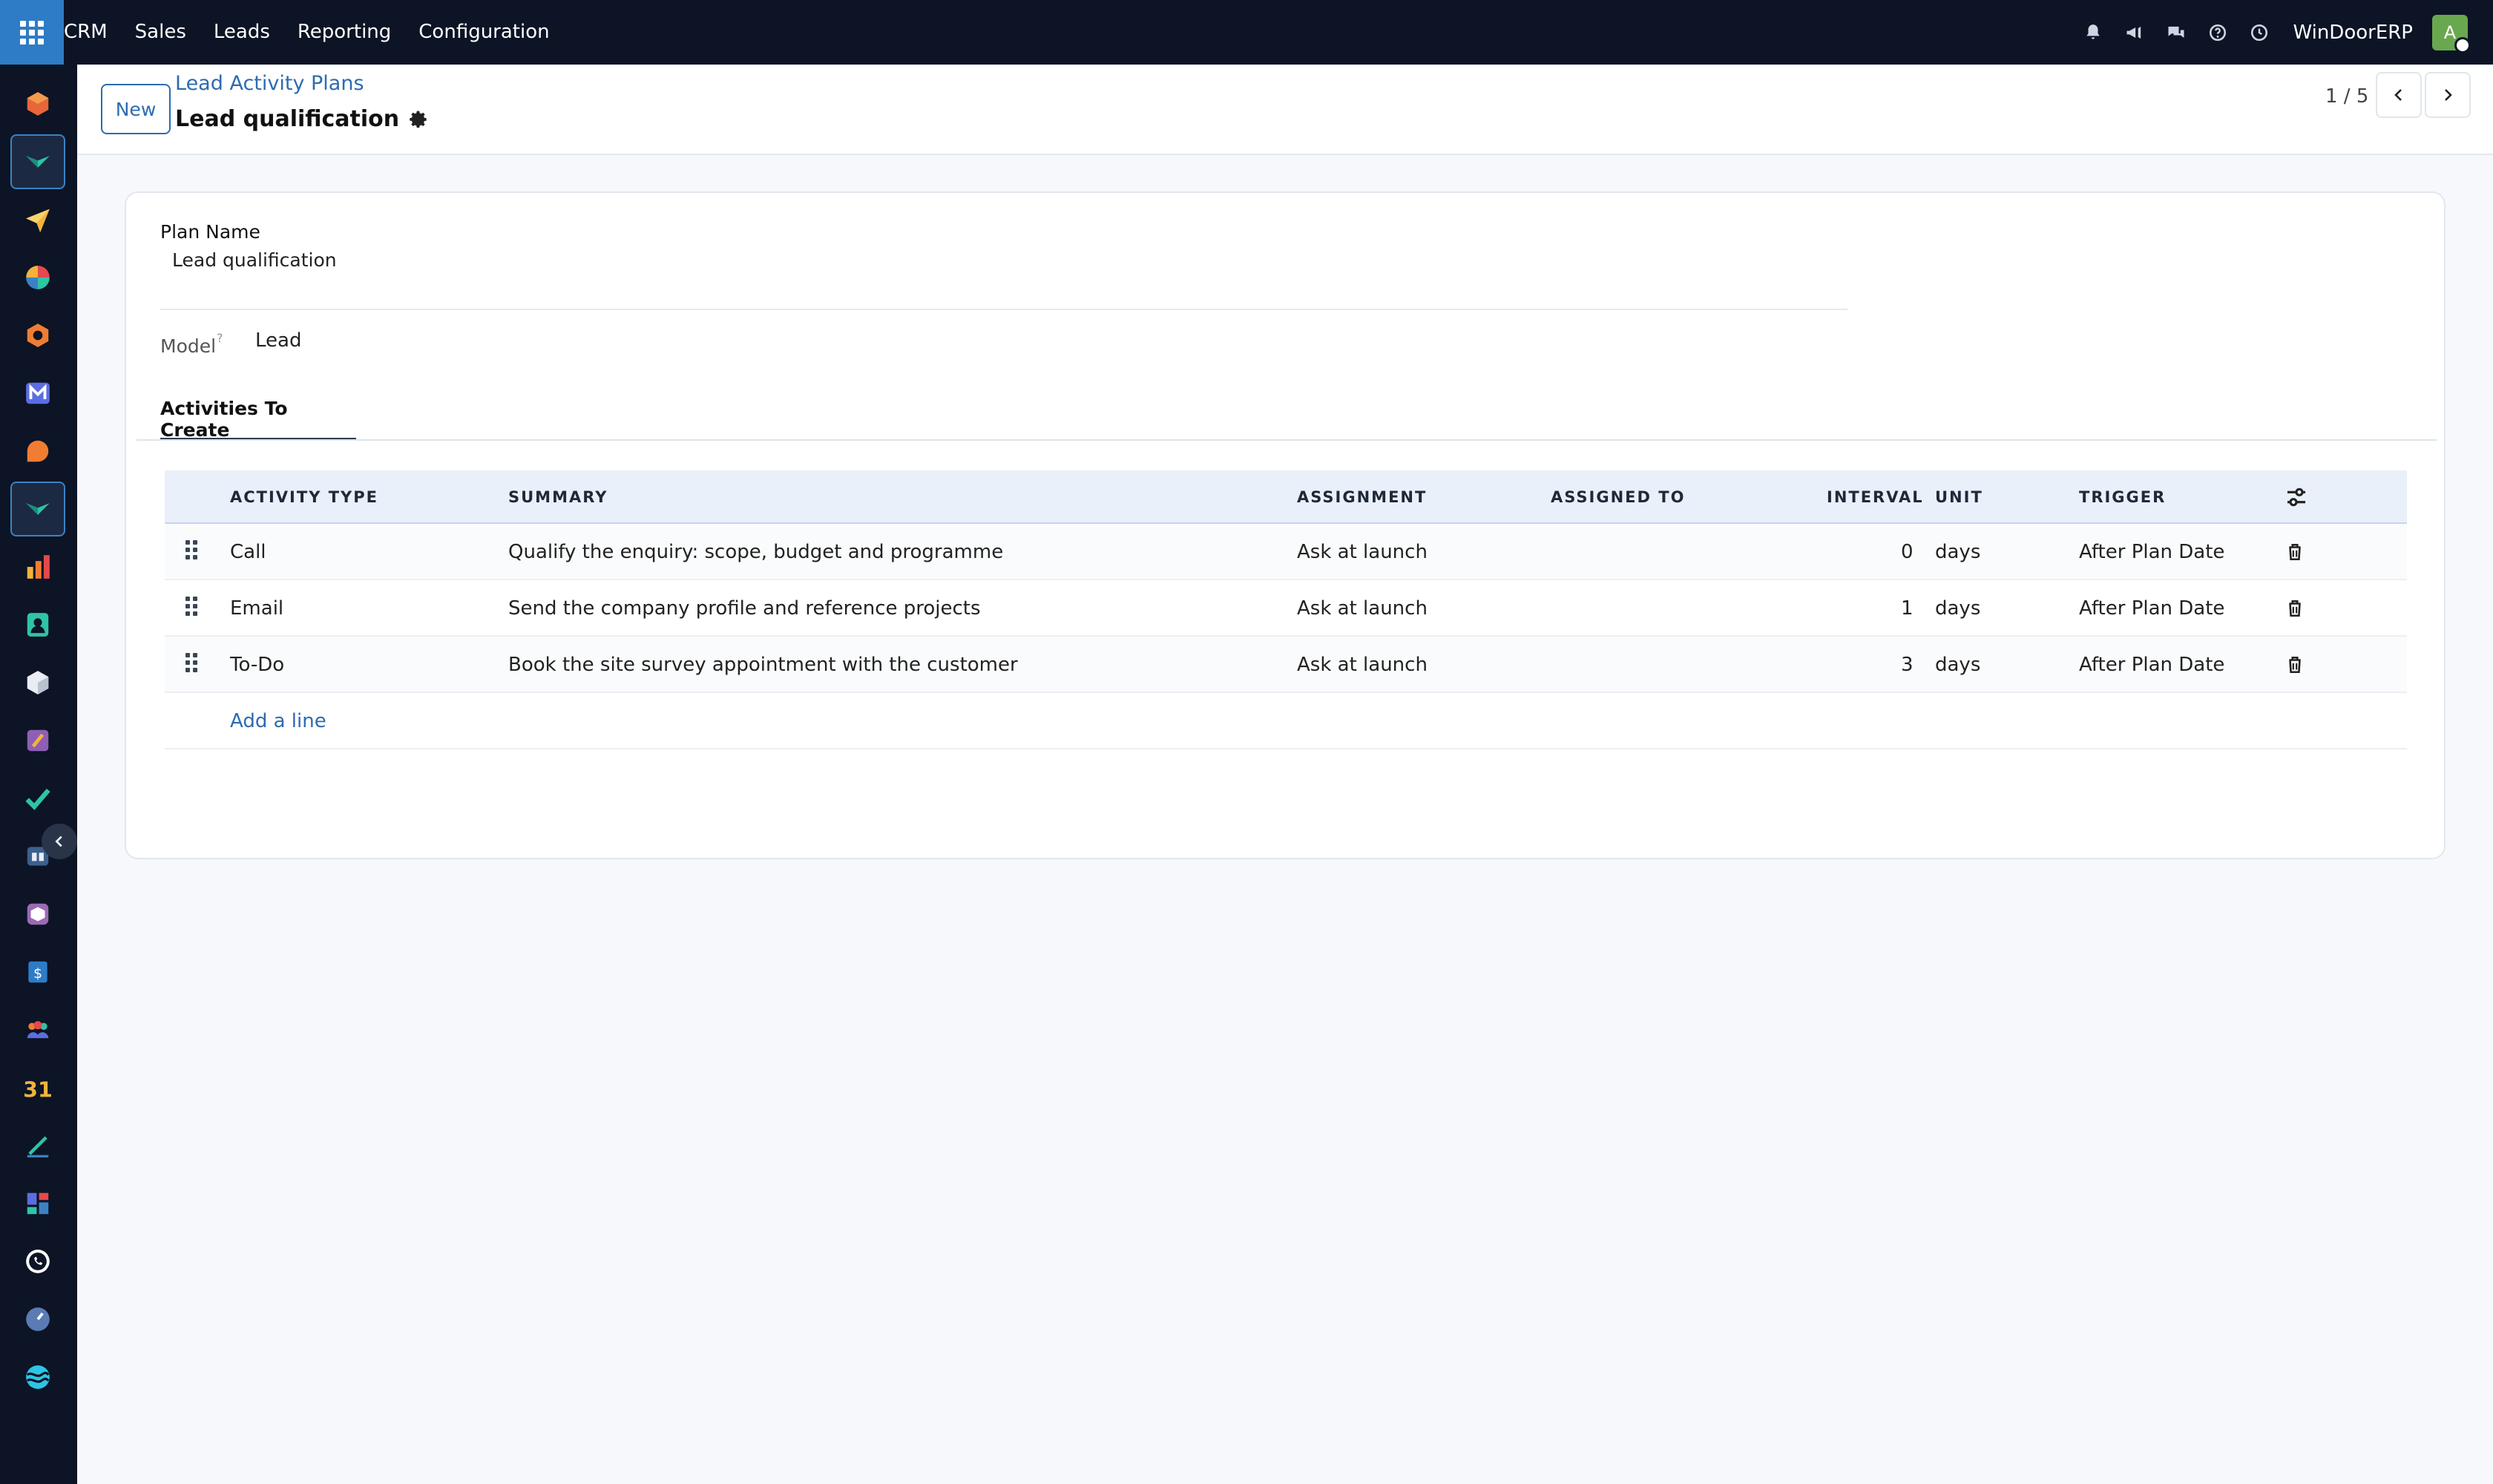  I want to click on send-icon, so click(38, 221).